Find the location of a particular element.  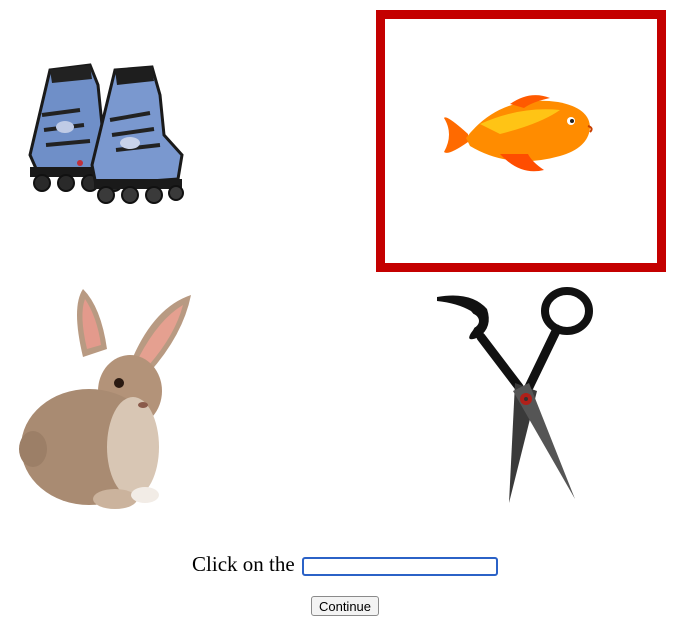

continue-row: Continue is located at coordinates (345, 606).